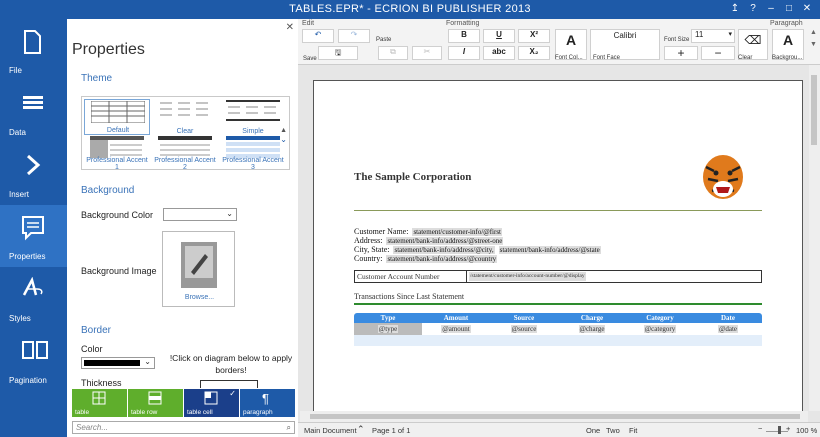 The width and height of the screenshot is (820, 437). Describe the element at coordinates (524, 318) in the screenshot. I see `col-source: Source` at that location.